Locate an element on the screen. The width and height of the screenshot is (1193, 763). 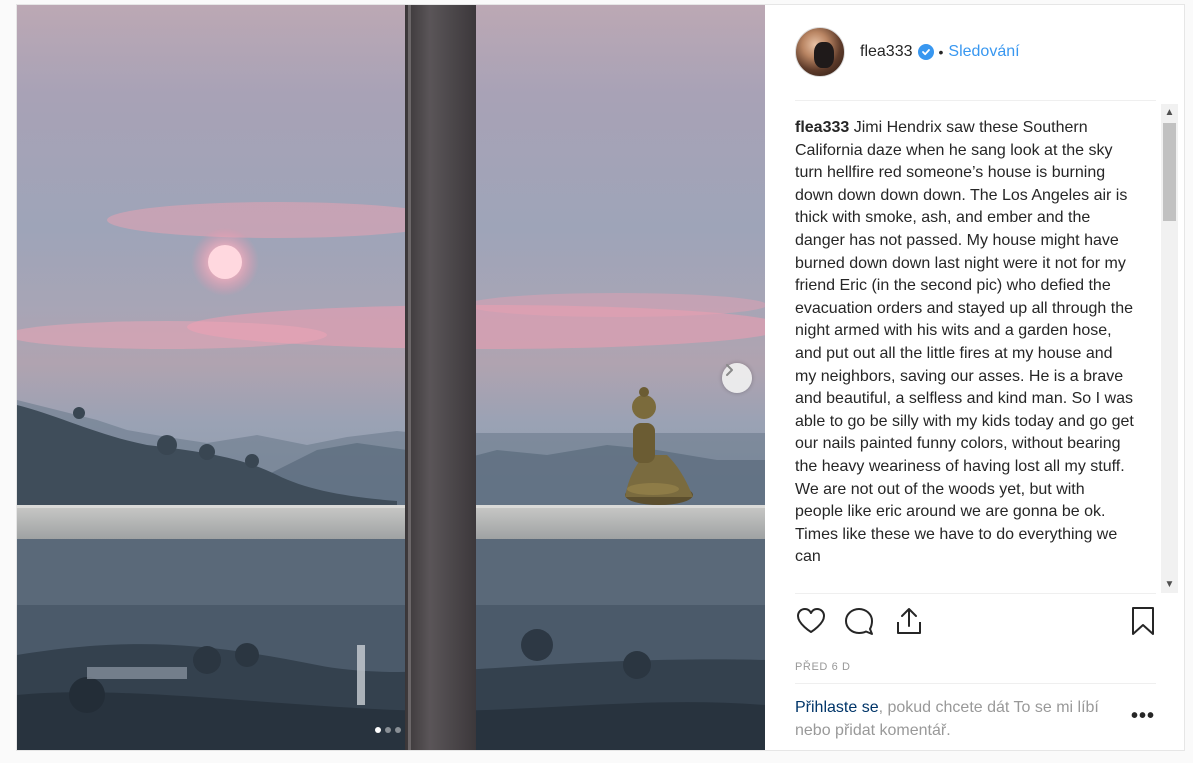
header-divider is located at coordinates (975, 100).